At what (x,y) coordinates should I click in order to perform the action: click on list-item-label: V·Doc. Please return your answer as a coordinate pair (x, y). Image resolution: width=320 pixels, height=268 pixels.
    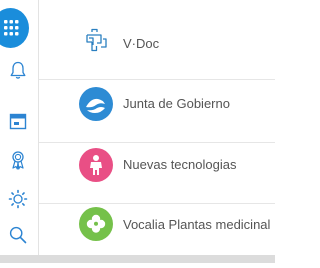
    Looking at the image, I should click on (141, 43).